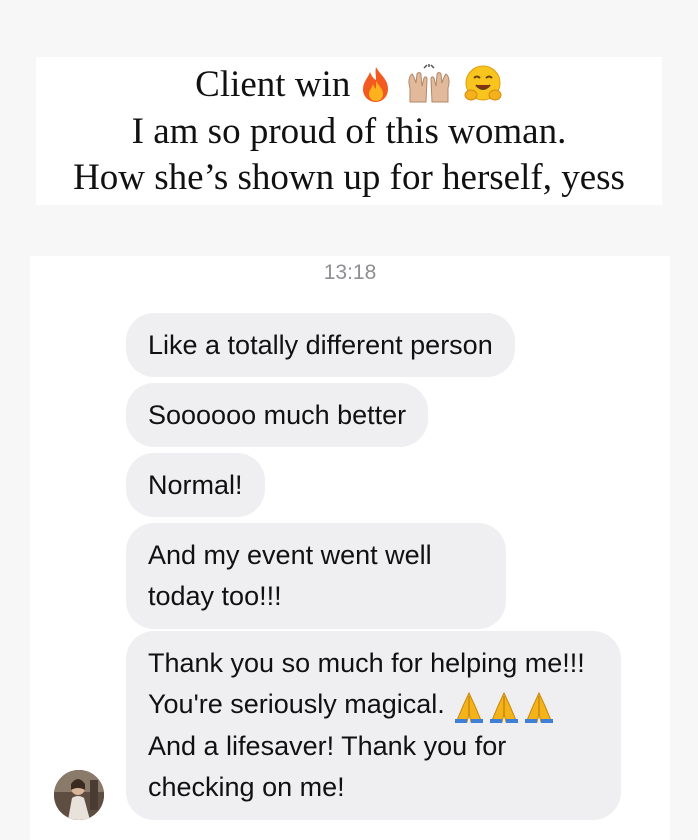 This screenshot has width=698, height=840. I want to click on caption-line-1: Client win, so click(349, 85).